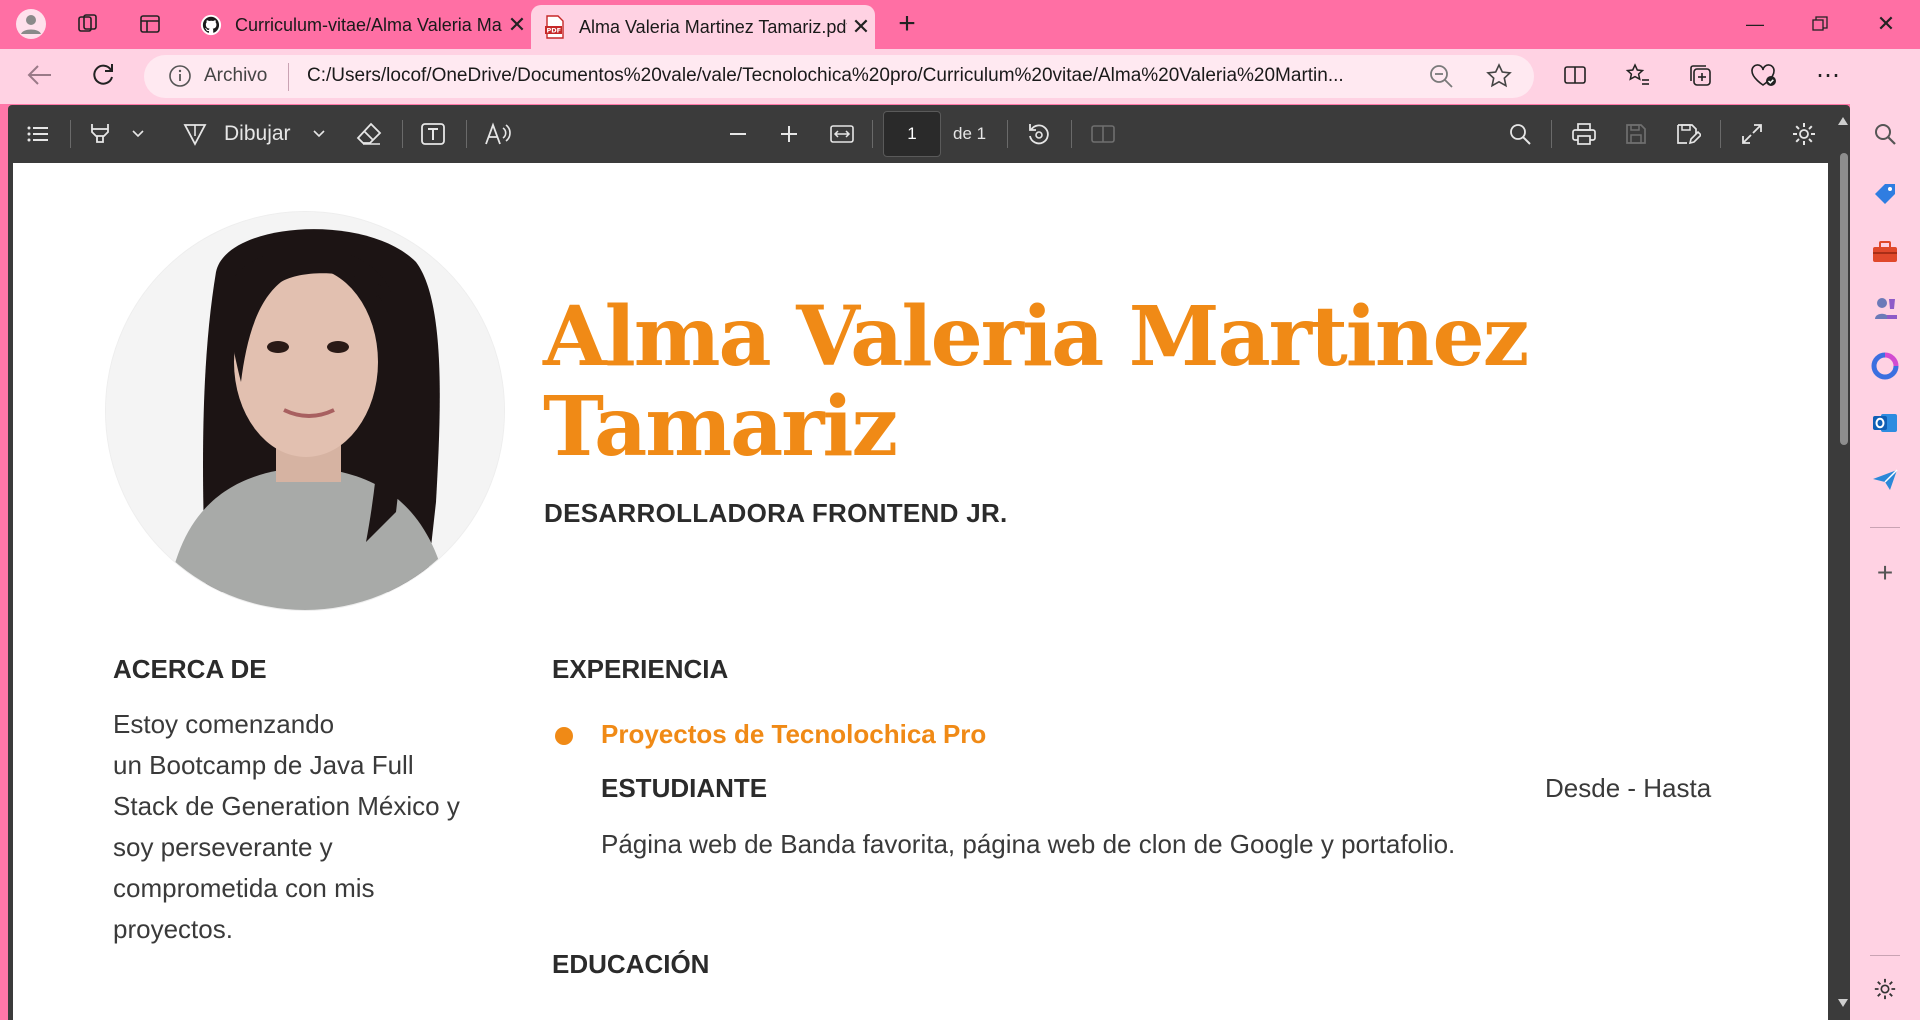 This screenshot has height=1020, width=1920. Describe the element at coordinates (498, 134) in the screenshot. I see `read-aloud-button` at that location.